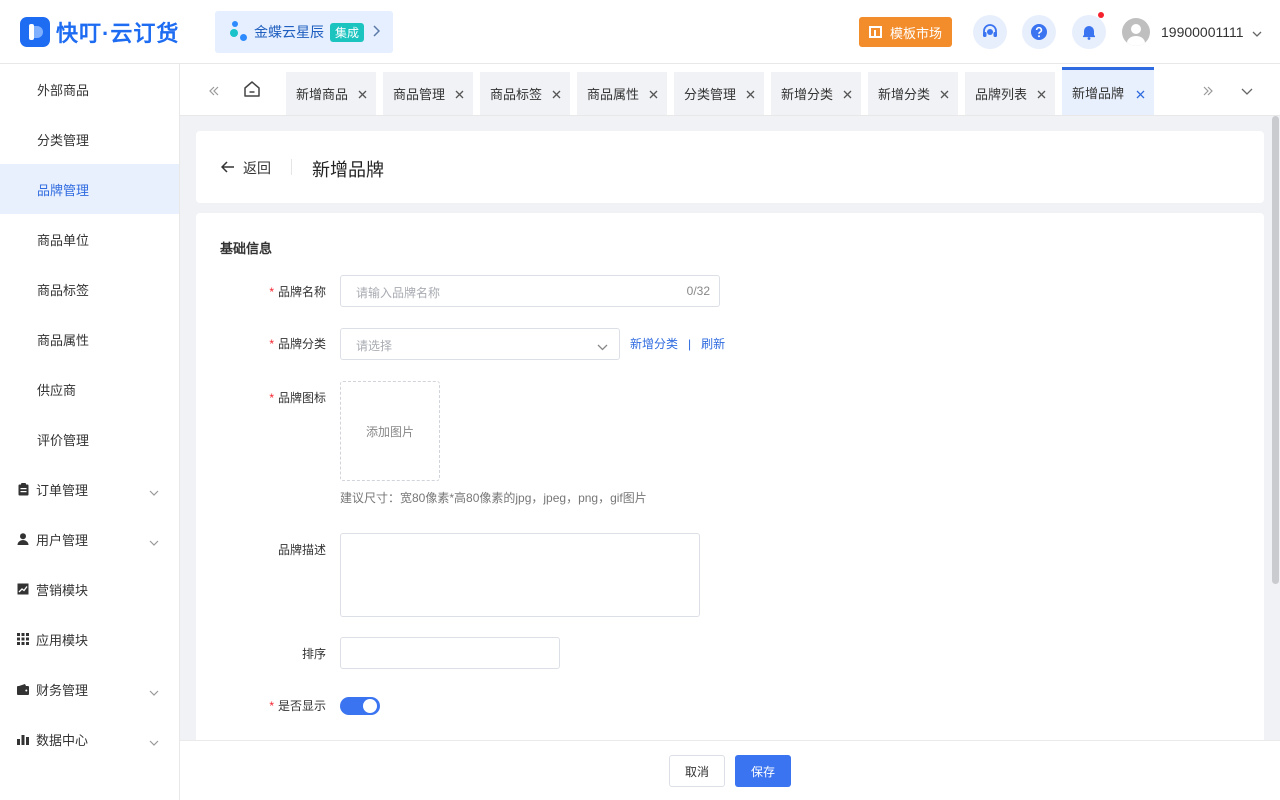 The image size is (1280, 800). I want to click on section-title: 基础信息, so click(246, 248).